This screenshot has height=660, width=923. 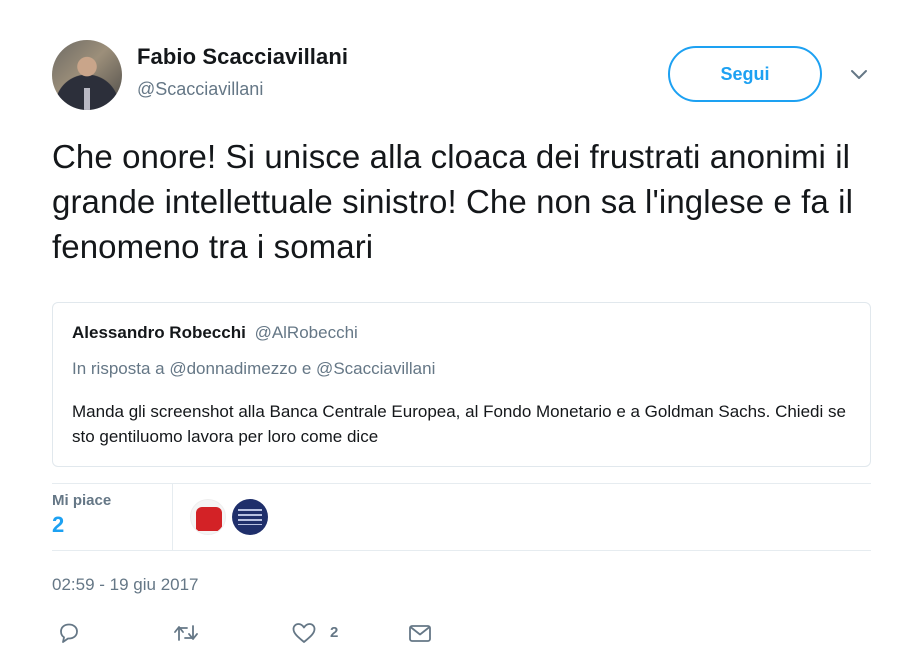 What do you see at coordinates (242, 57) in the screenshot?
I see `author-name: Fabio Scacciavillani` at bounding box center [242, 57].